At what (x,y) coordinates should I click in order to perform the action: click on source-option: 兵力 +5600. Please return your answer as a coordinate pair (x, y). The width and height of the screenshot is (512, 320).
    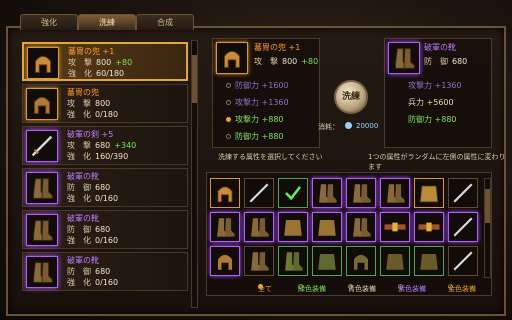
    Looking at the image, I should click on (431, 102).